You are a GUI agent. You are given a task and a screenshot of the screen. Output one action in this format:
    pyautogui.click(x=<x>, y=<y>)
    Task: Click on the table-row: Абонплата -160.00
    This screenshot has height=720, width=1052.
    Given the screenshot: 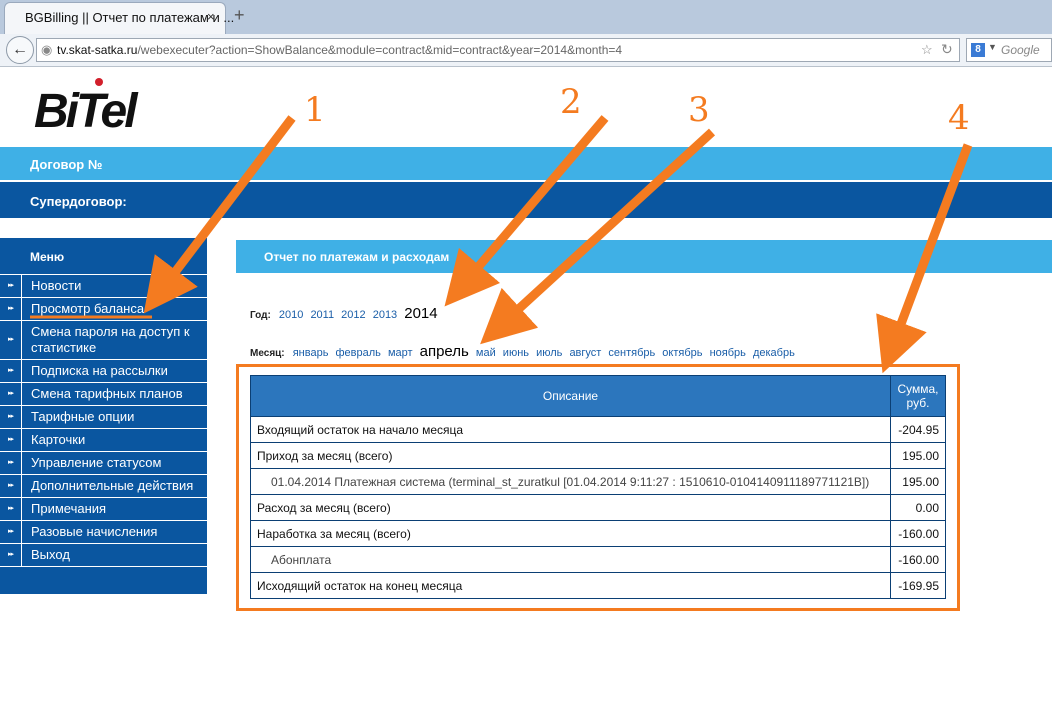 What is the action you would take?
    pyautogui.click(x=598, y=559)
    